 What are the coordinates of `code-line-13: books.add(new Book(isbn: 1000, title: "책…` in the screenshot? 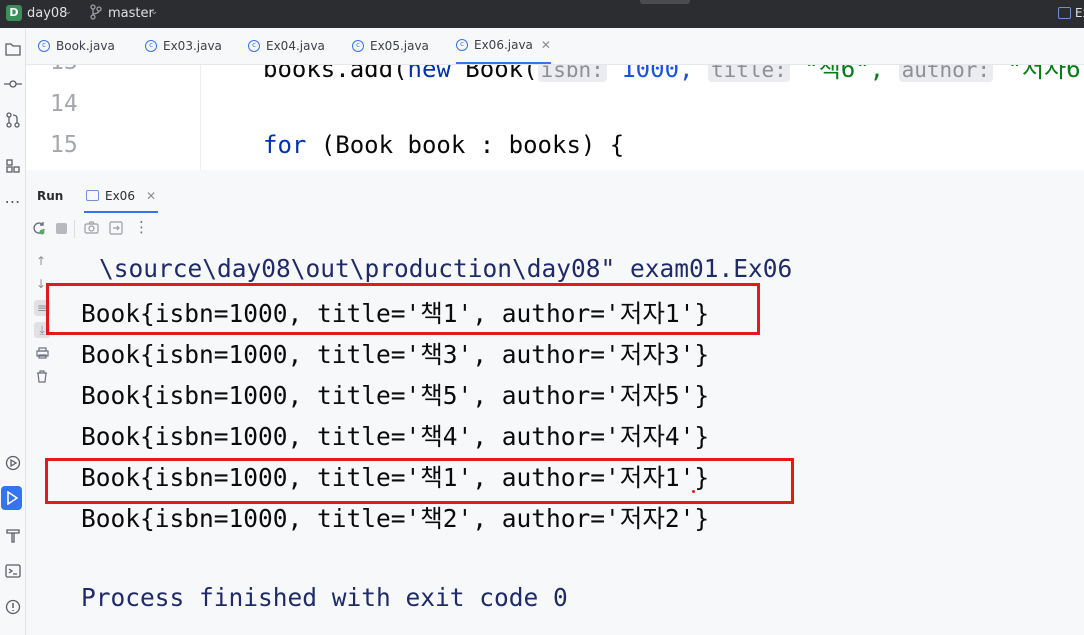 It's located at (673, 74).